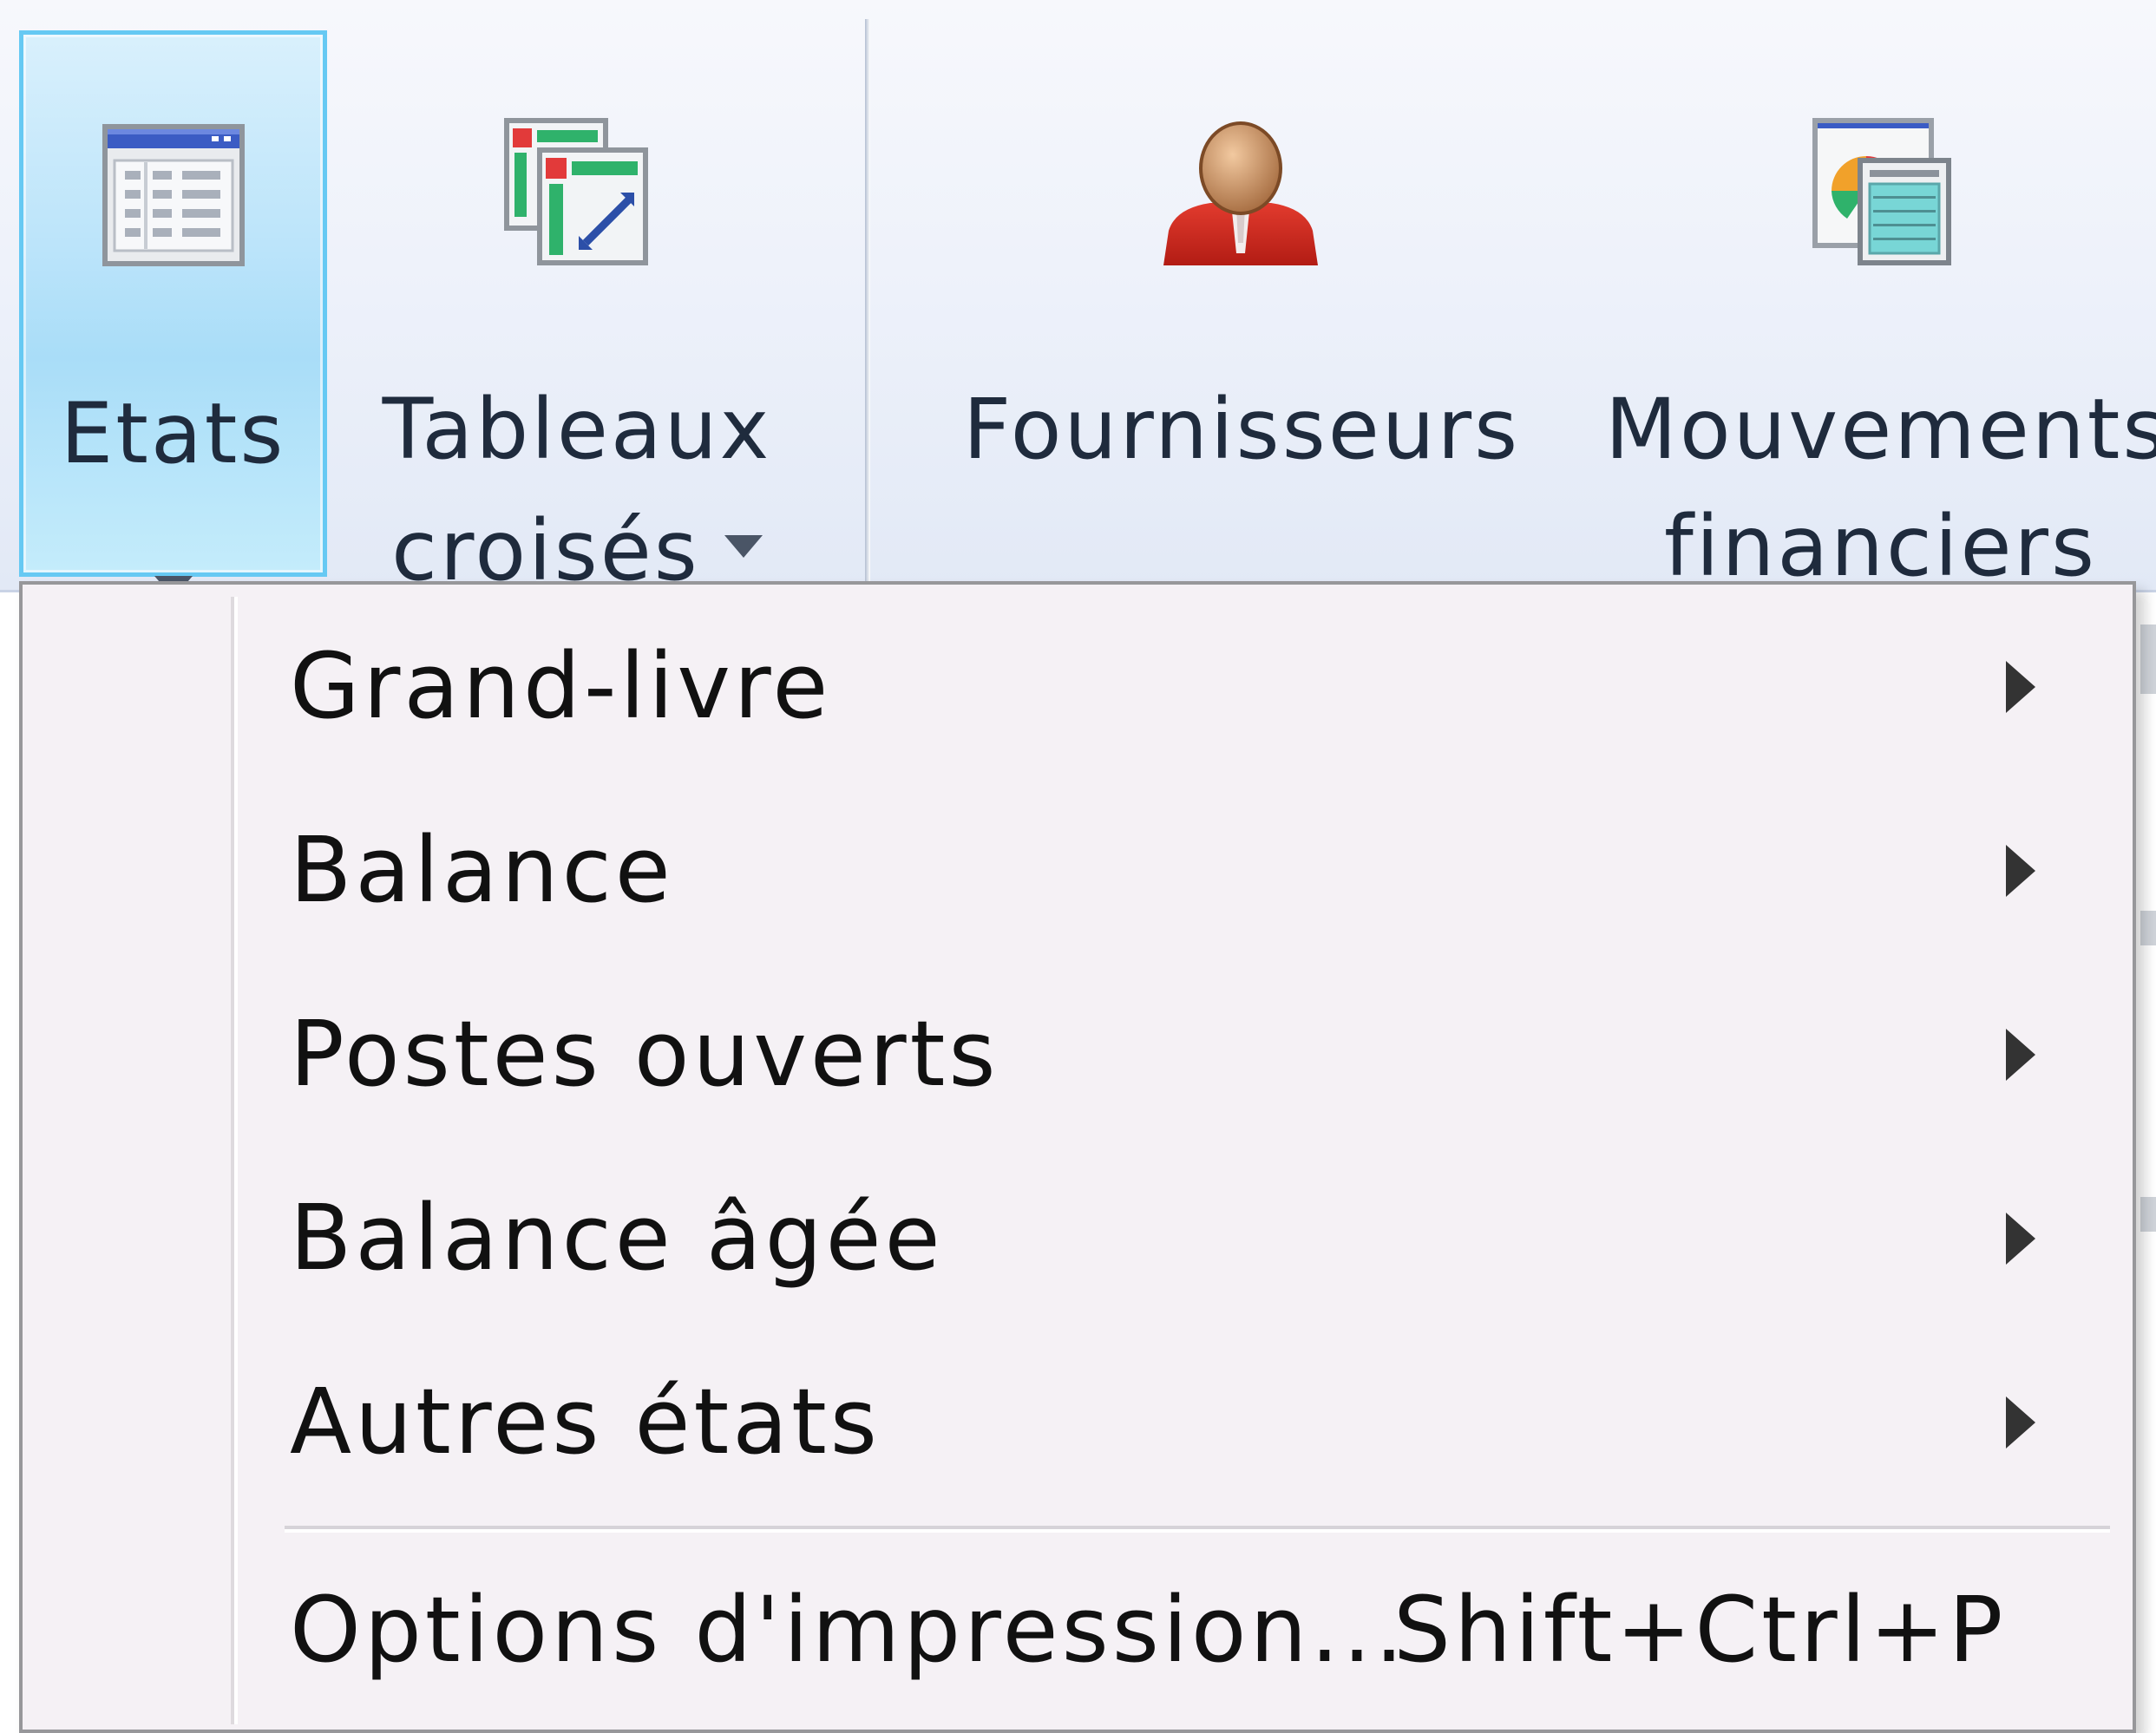 The width and height of the screenshot is (2156, 1733). I want to click on menu-item-label: Postes ouverts, so click(644, 1054).